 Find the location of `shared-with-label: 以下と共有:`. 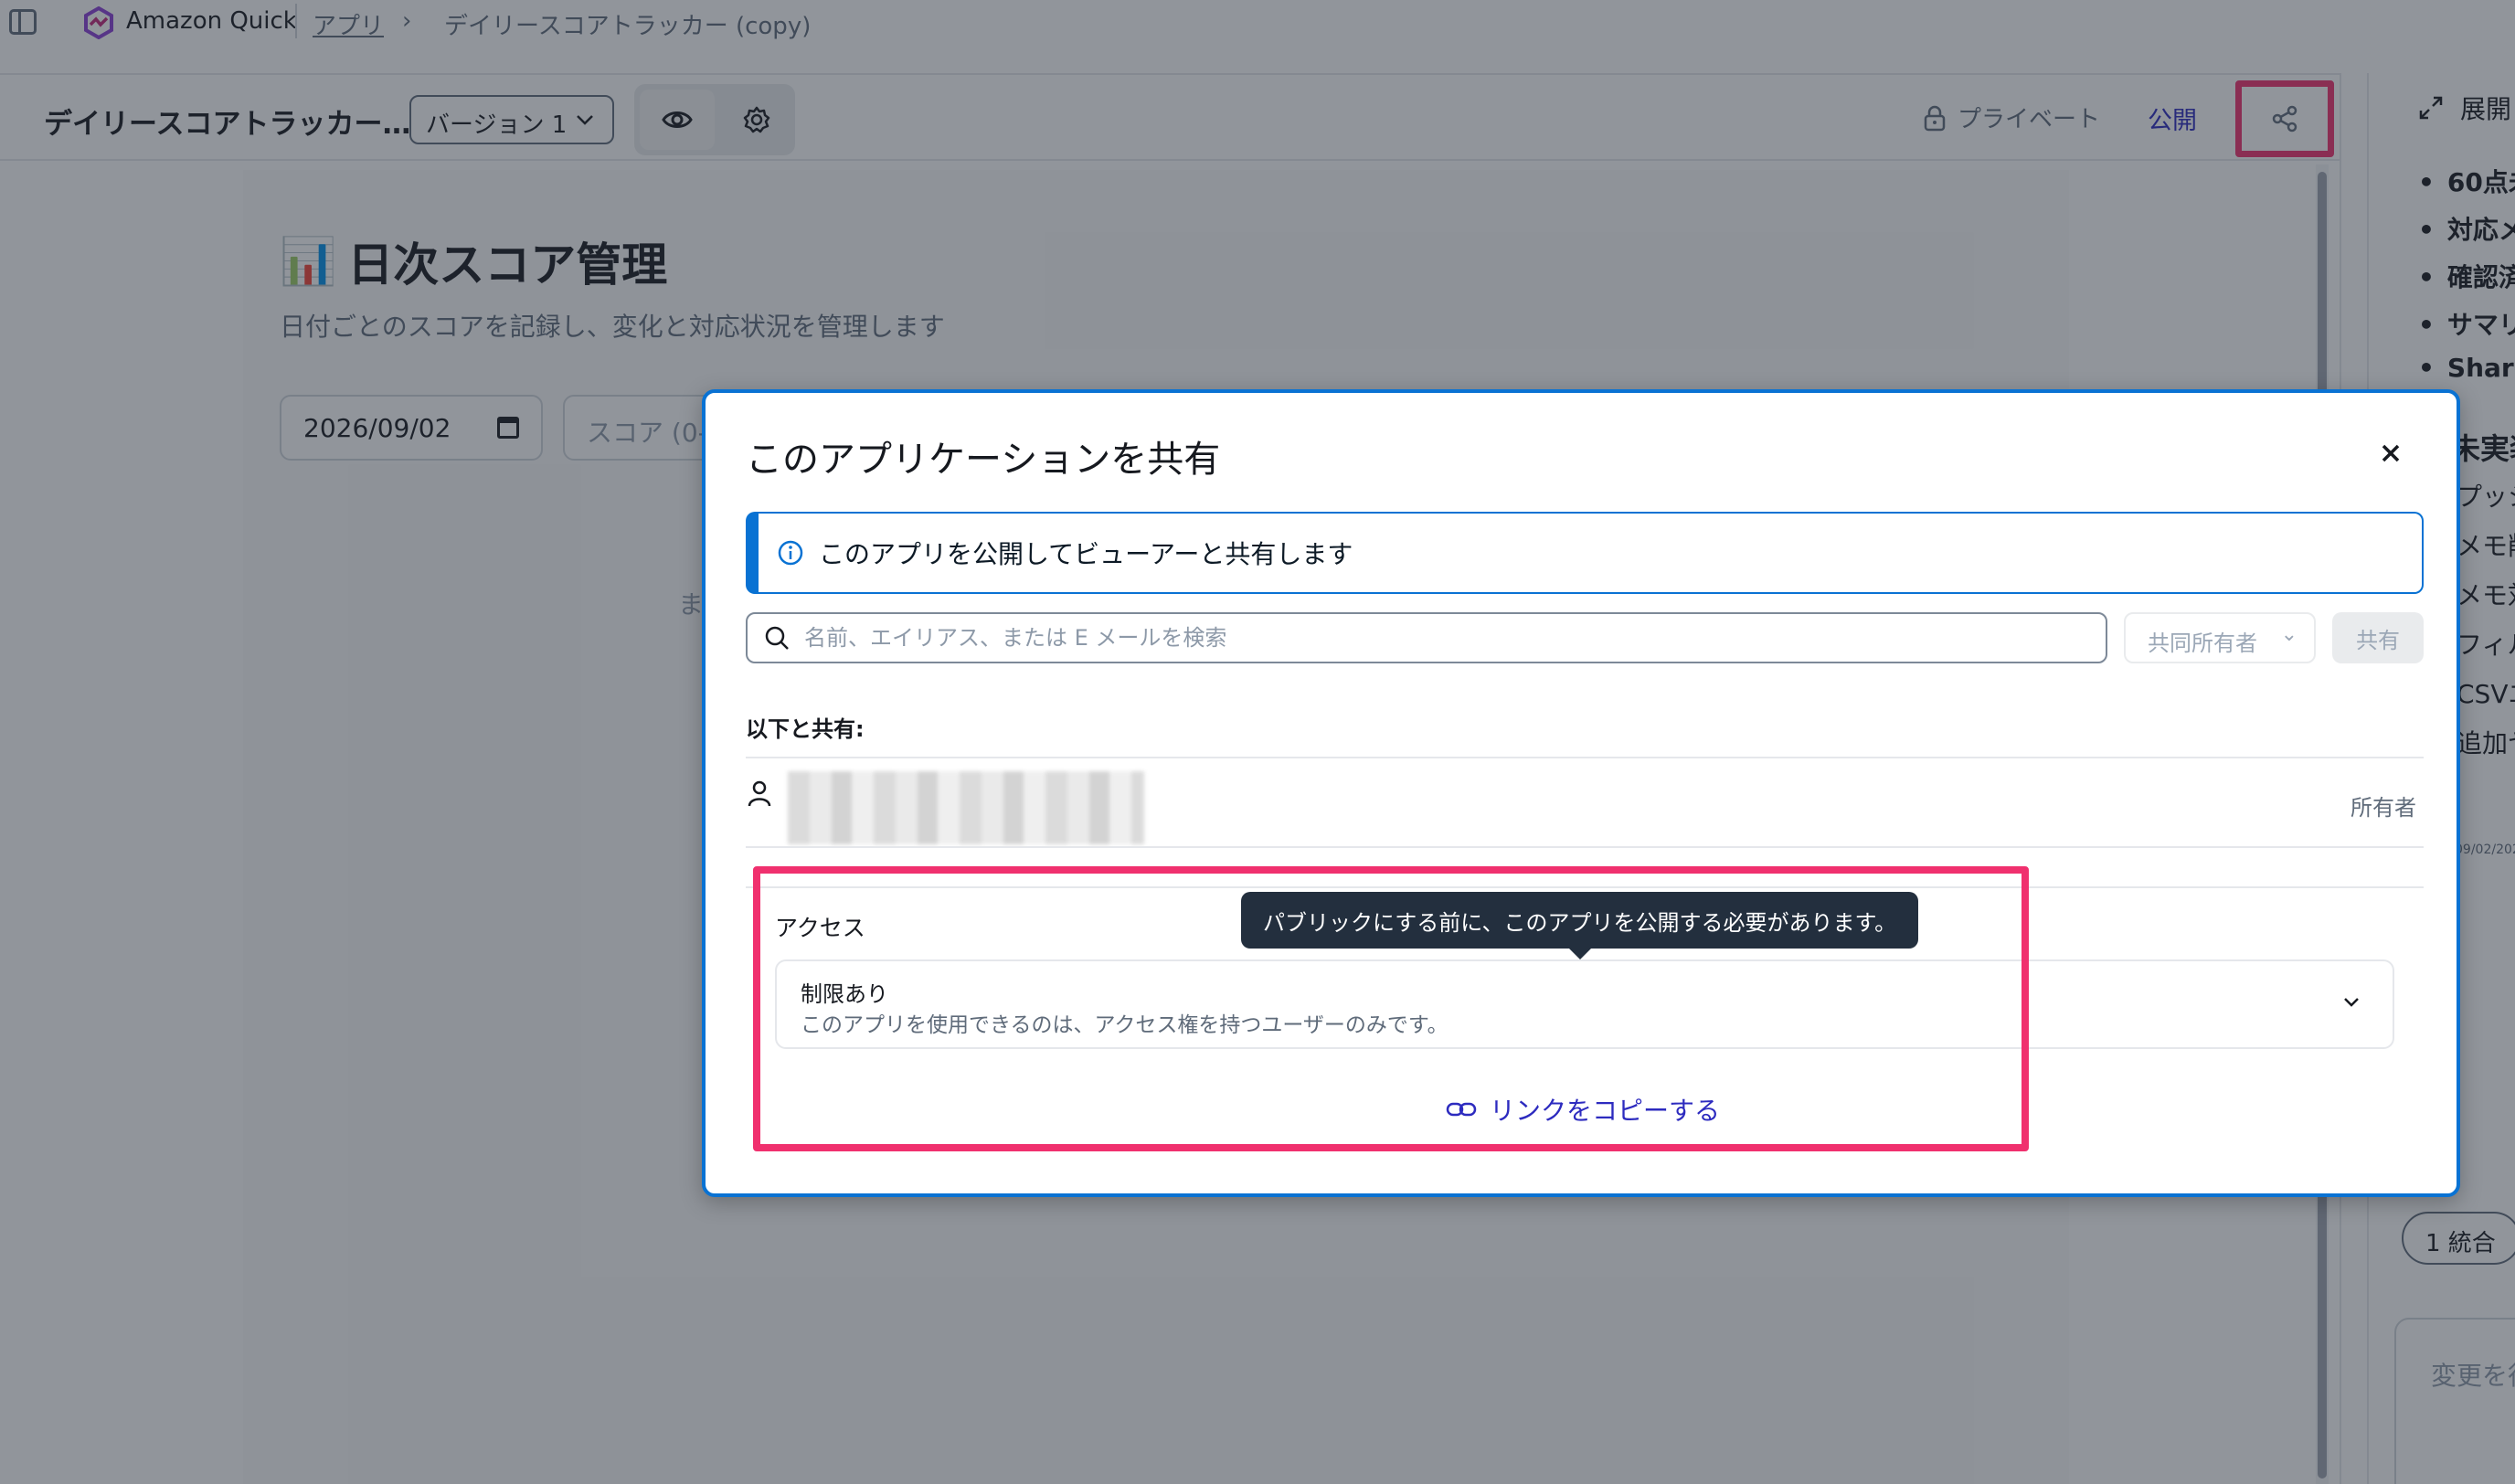

shared-with-label: 以下と共有: is located at coordinates (805, 729).